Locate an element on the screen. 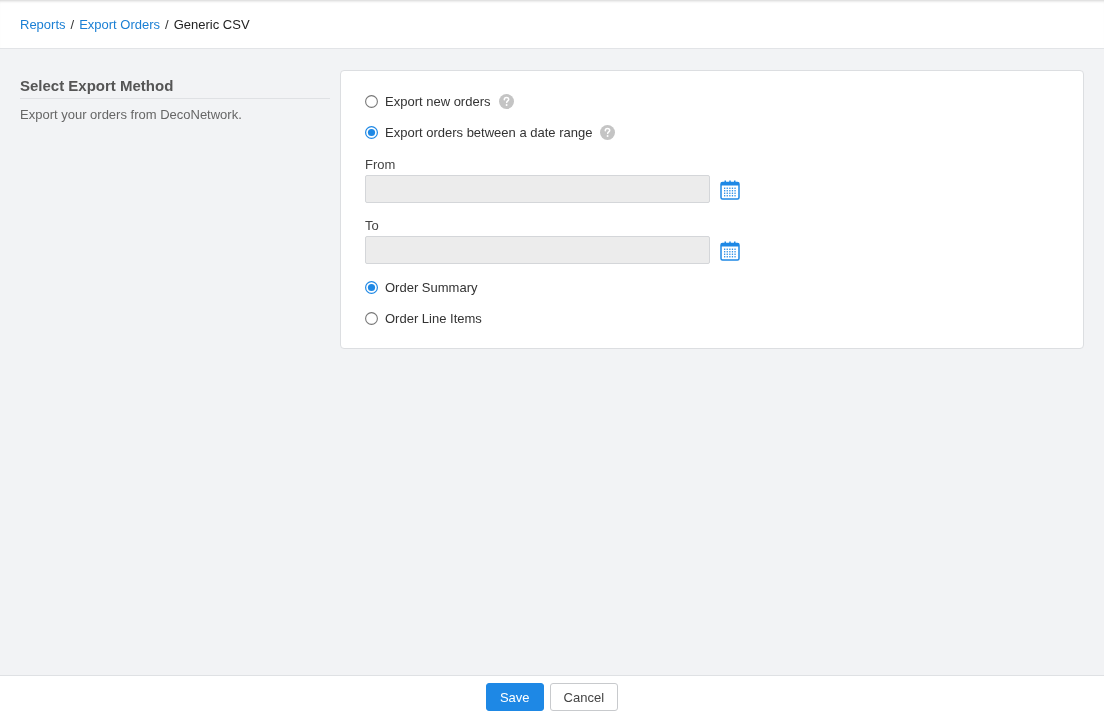 Image resolution: width=1104 pixels, height=718 pixels. breadcrumb-current: Generic CSV is located at coordinates (211, 24).